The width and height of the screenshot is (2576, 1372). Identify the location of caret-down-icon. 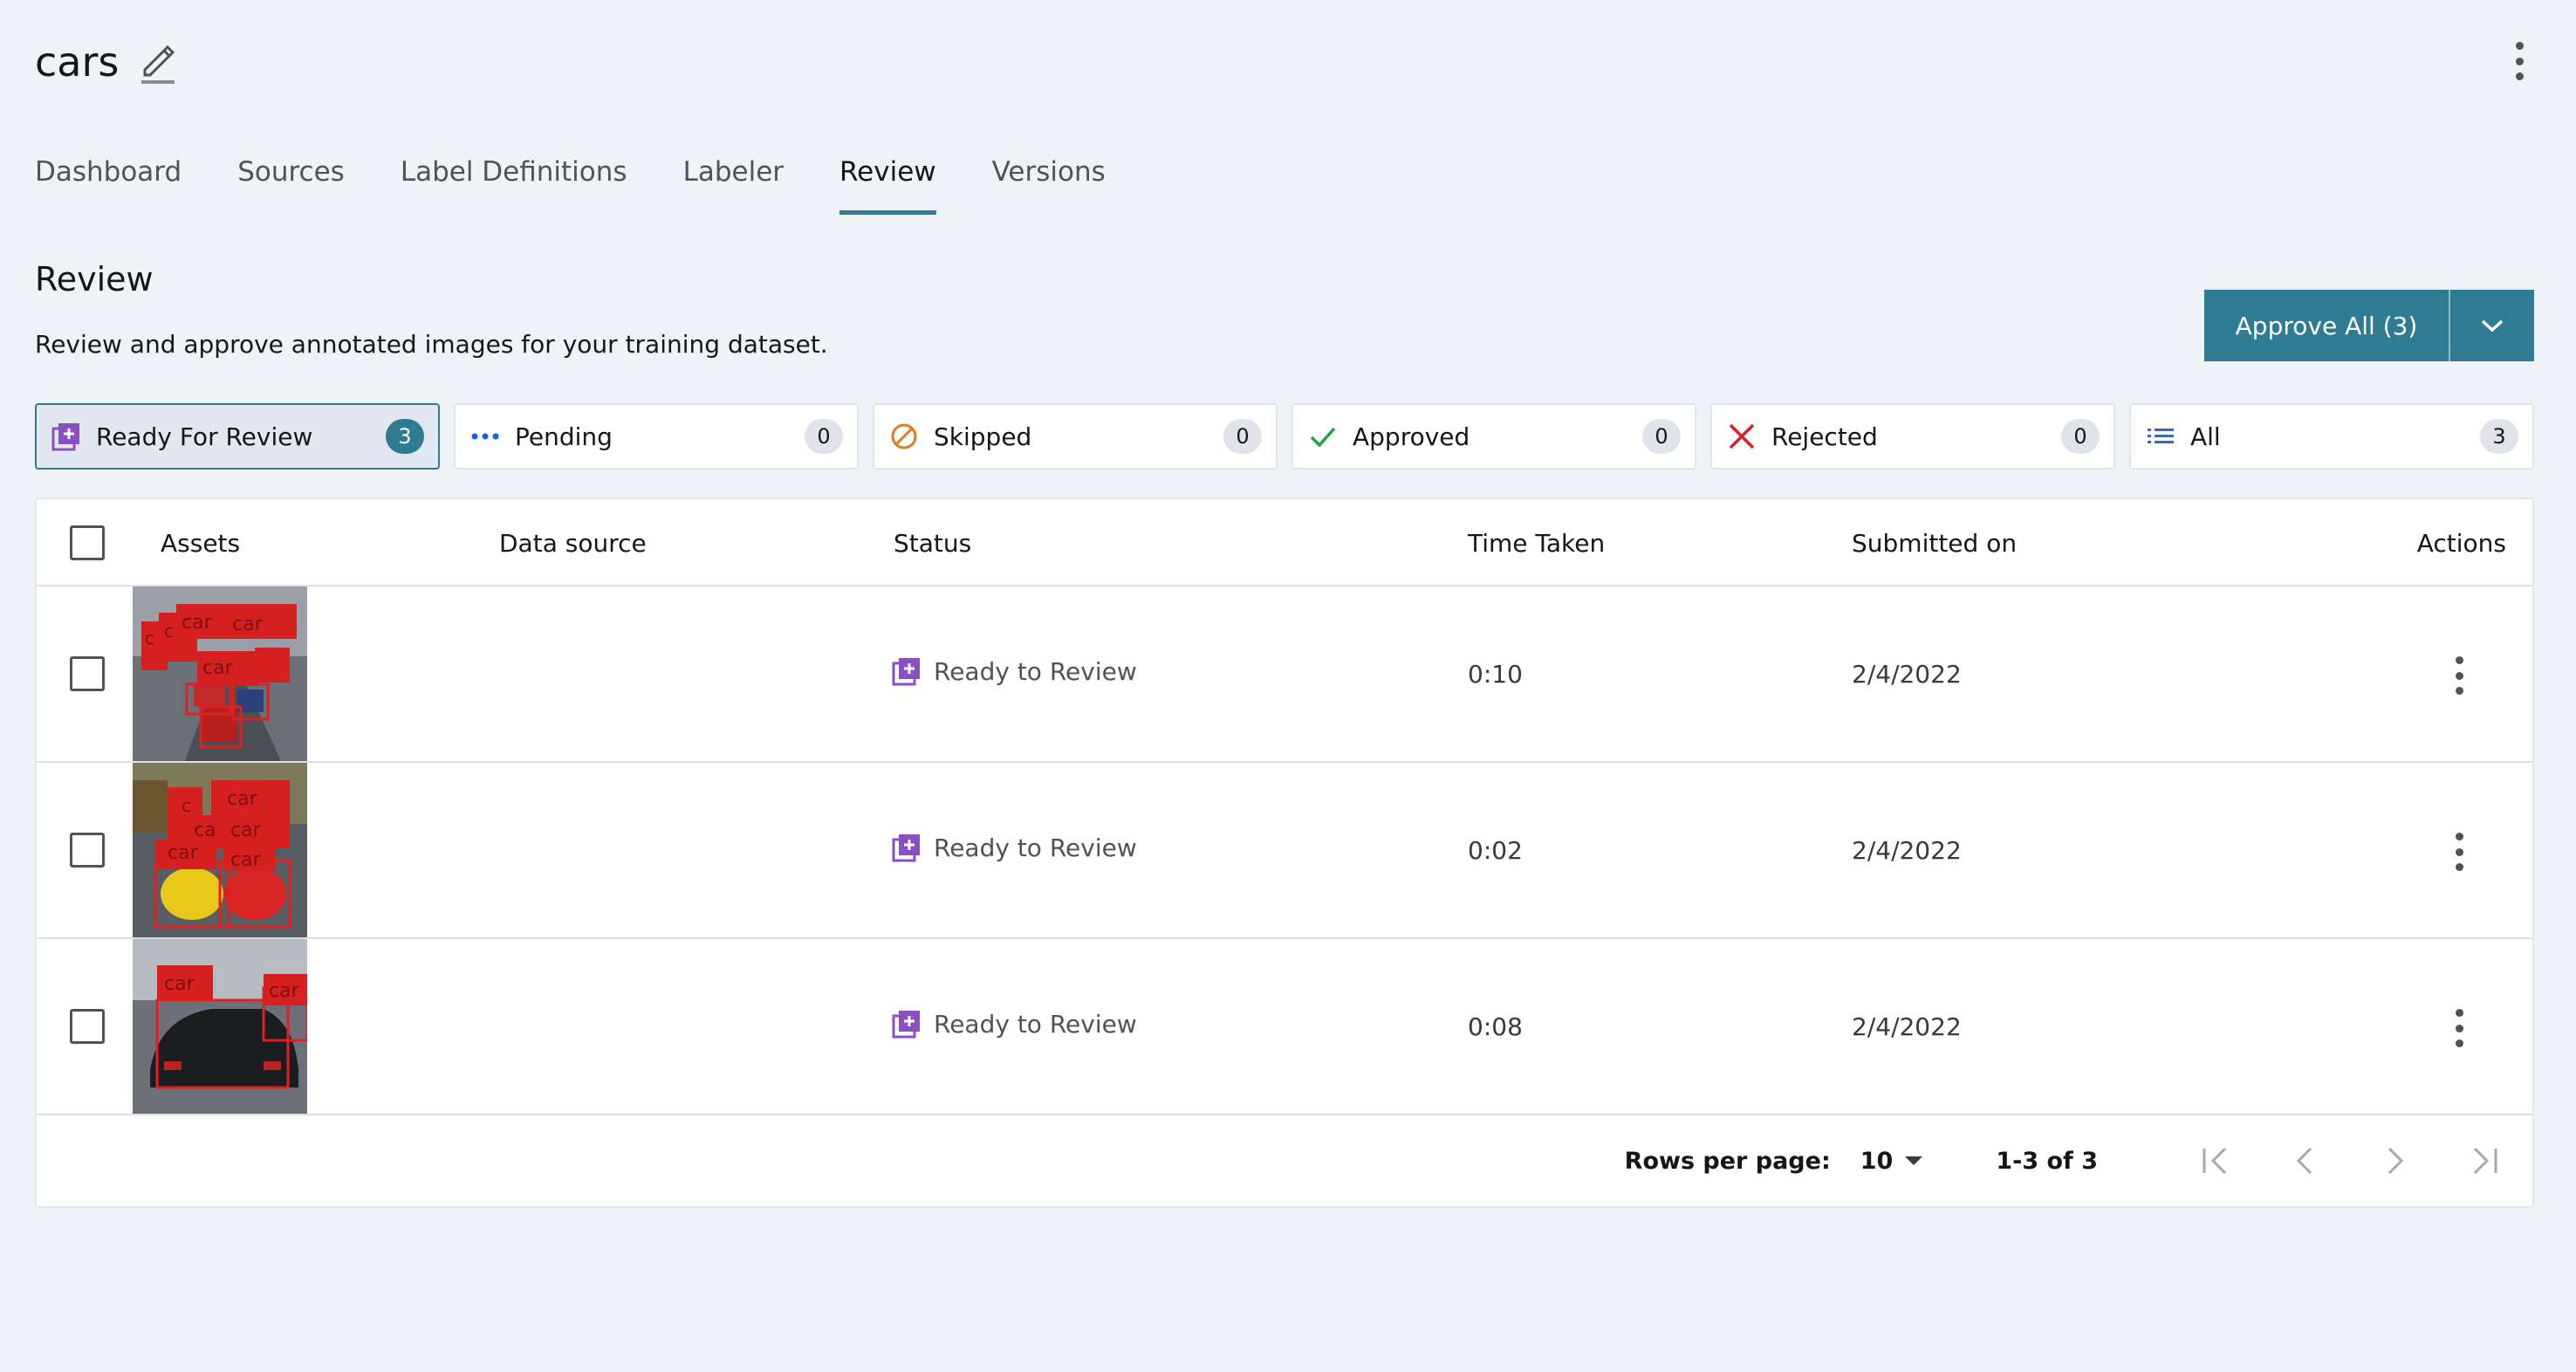
(1914, 1160).